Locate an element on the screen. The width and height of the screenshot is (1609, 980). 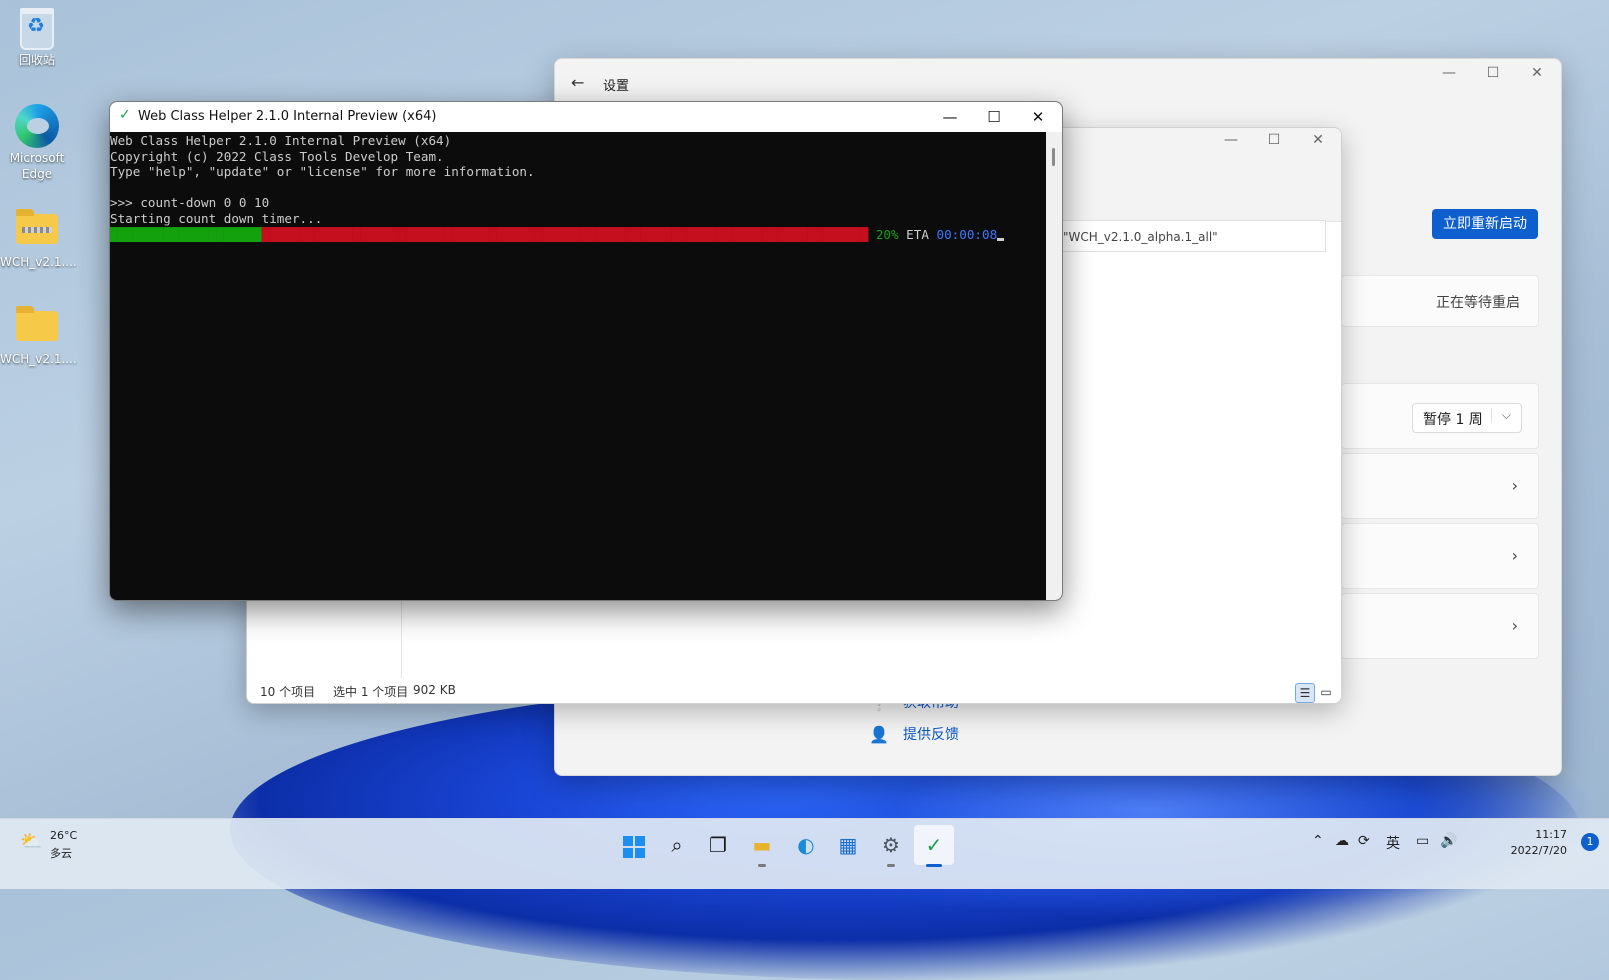
console-scrollbar is located at coordinates (1054, 366).